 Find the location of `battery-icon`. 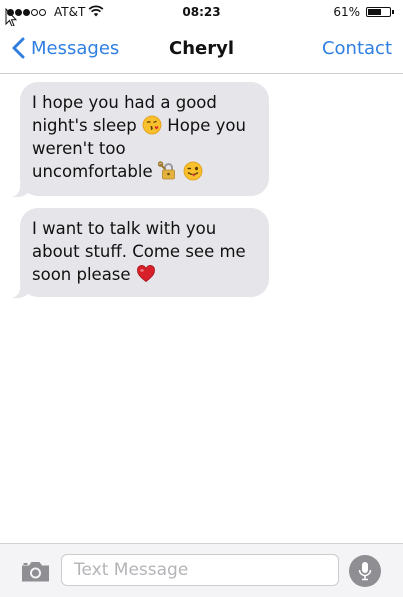

battery-icon is located at coordinates (378, 12).